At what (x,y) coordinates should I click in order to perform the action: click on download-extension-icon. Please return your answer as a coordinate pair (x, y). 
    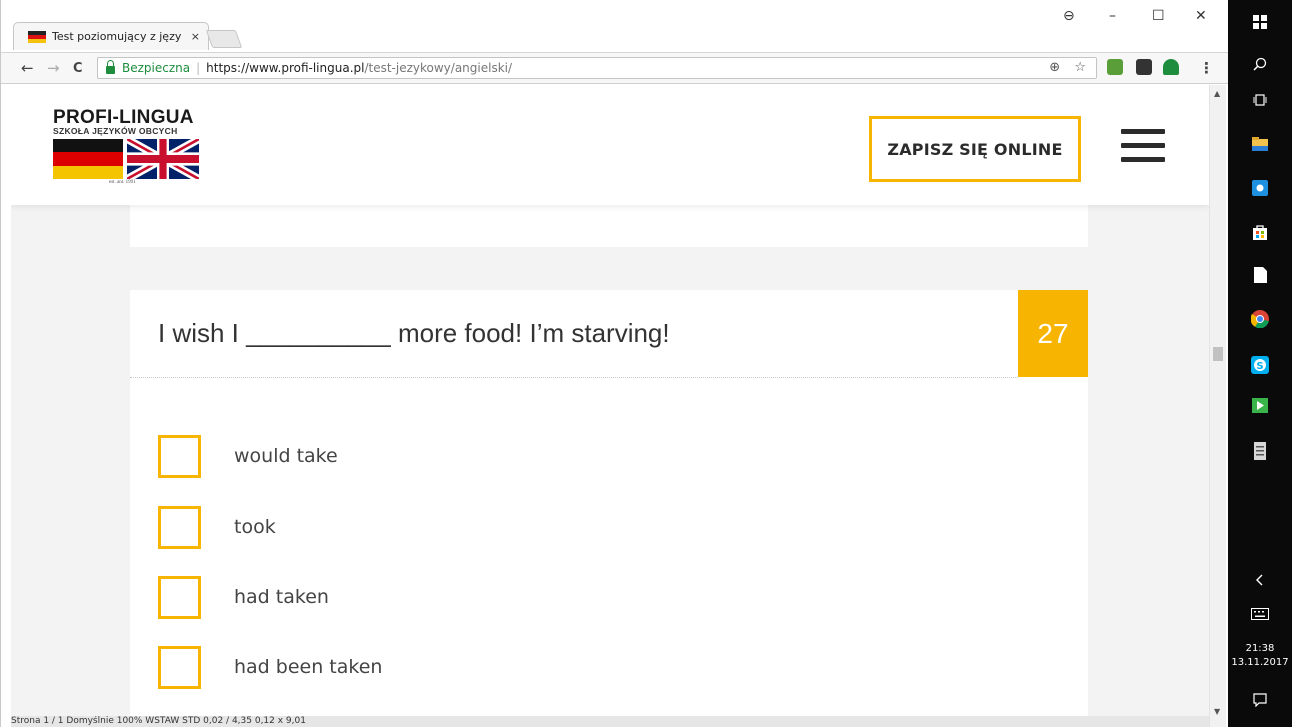
    Looking at the image, I should click on (1144, 67).